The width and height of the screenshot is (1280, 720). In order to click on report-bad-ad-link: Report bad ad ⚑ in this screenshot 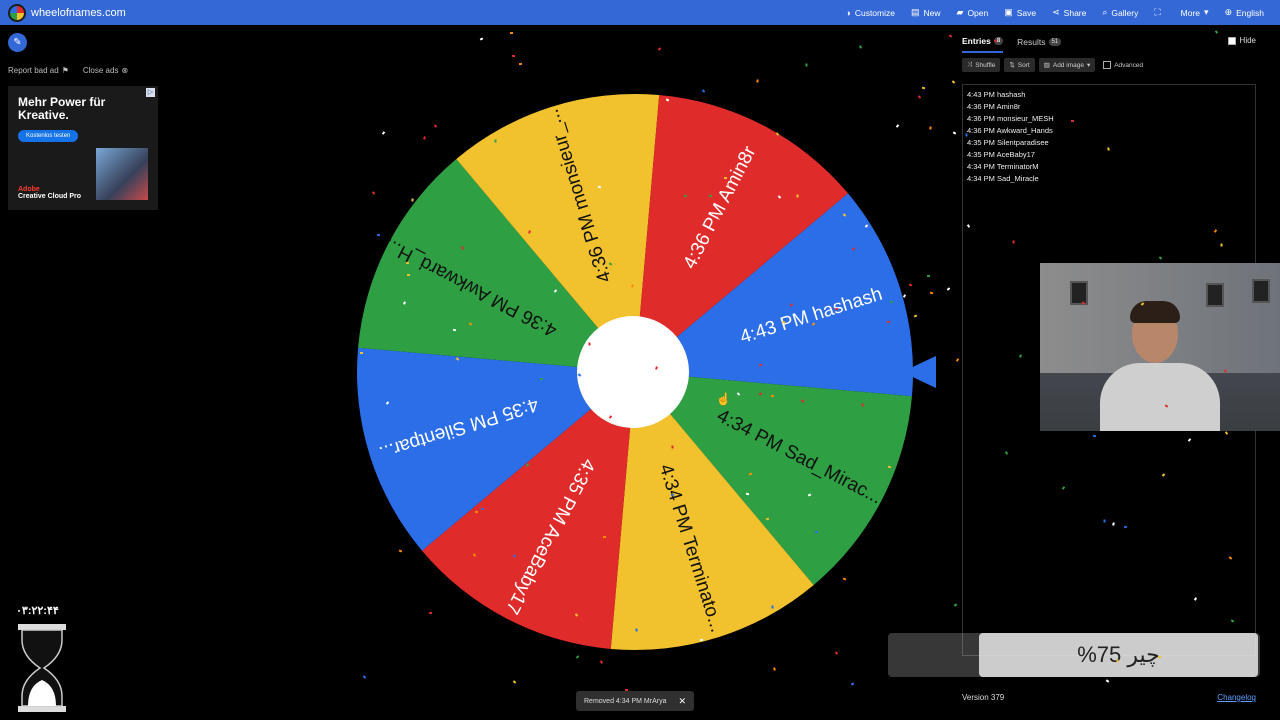, I will do `click(38, 70)`.